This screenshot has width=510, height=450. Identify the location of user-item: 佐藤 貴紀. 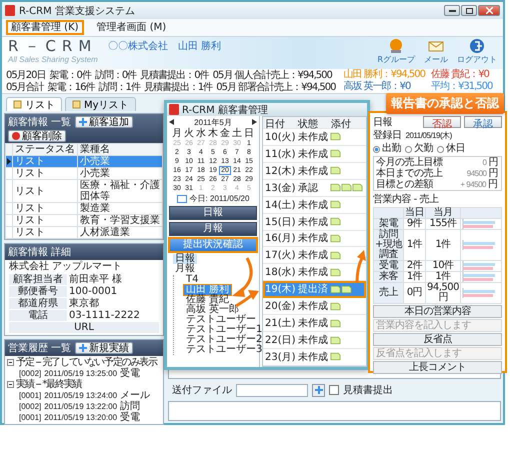
(208, 300).